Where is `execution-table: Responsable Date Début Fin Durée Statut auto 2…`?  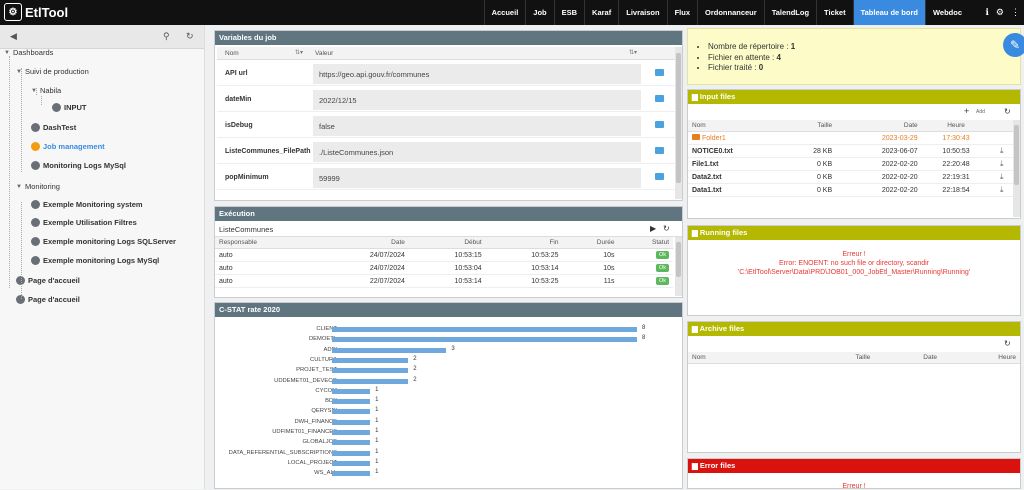
execution-table: Responsable Date Début Fin Durée Statut auto 2… is located at coordinates (444, 262).